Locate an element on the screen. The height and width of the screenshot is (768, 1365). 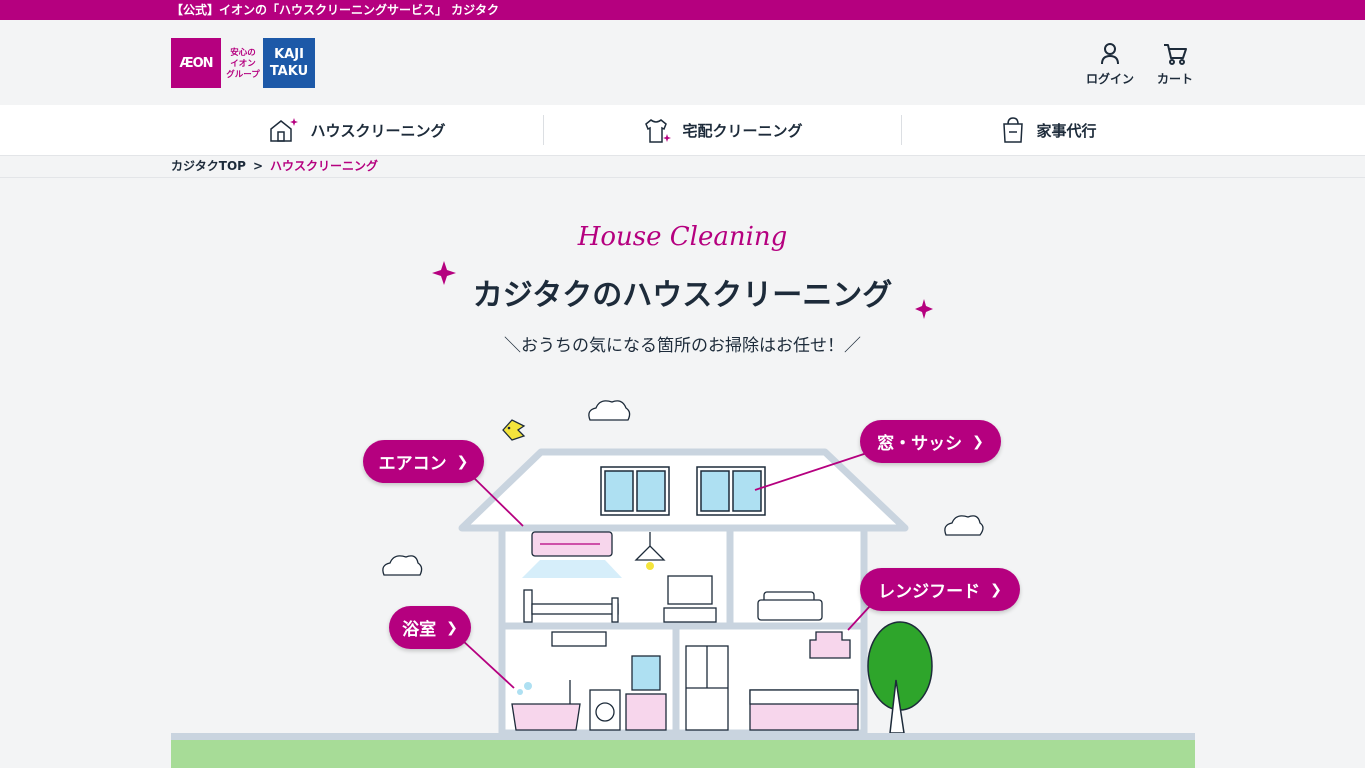
ventilation-fan-icon is located at coordinates (579, 639).